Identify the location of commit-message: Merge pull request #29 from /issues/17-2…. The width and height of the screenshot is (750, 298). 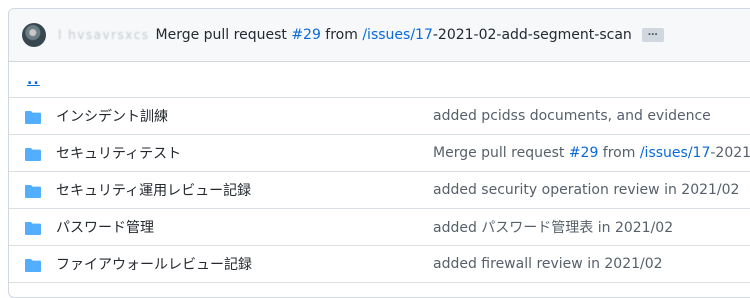
(394, 35).